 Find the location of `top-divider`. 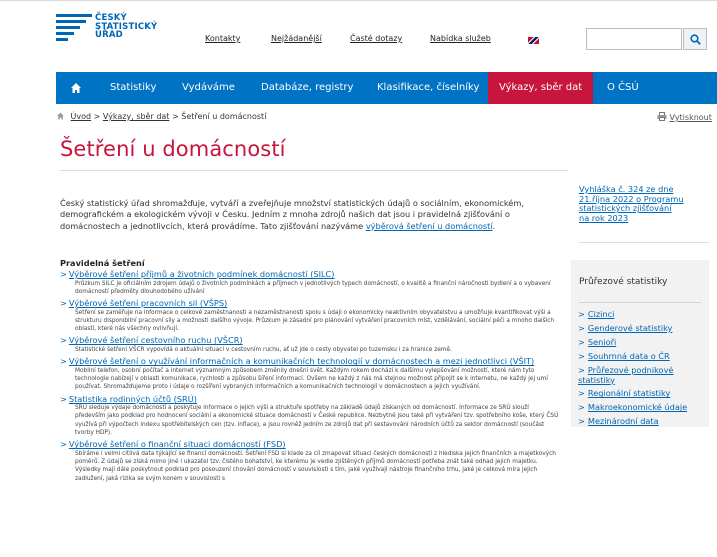

top-divider is located at coordinates (358, 0).